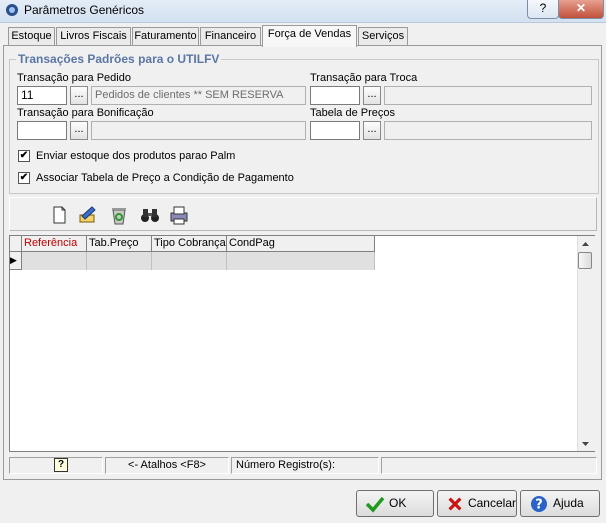  Describe the element at coordinates (585, 243) in the screenshot. I see `scroll-up-arrow-icon` at that location.